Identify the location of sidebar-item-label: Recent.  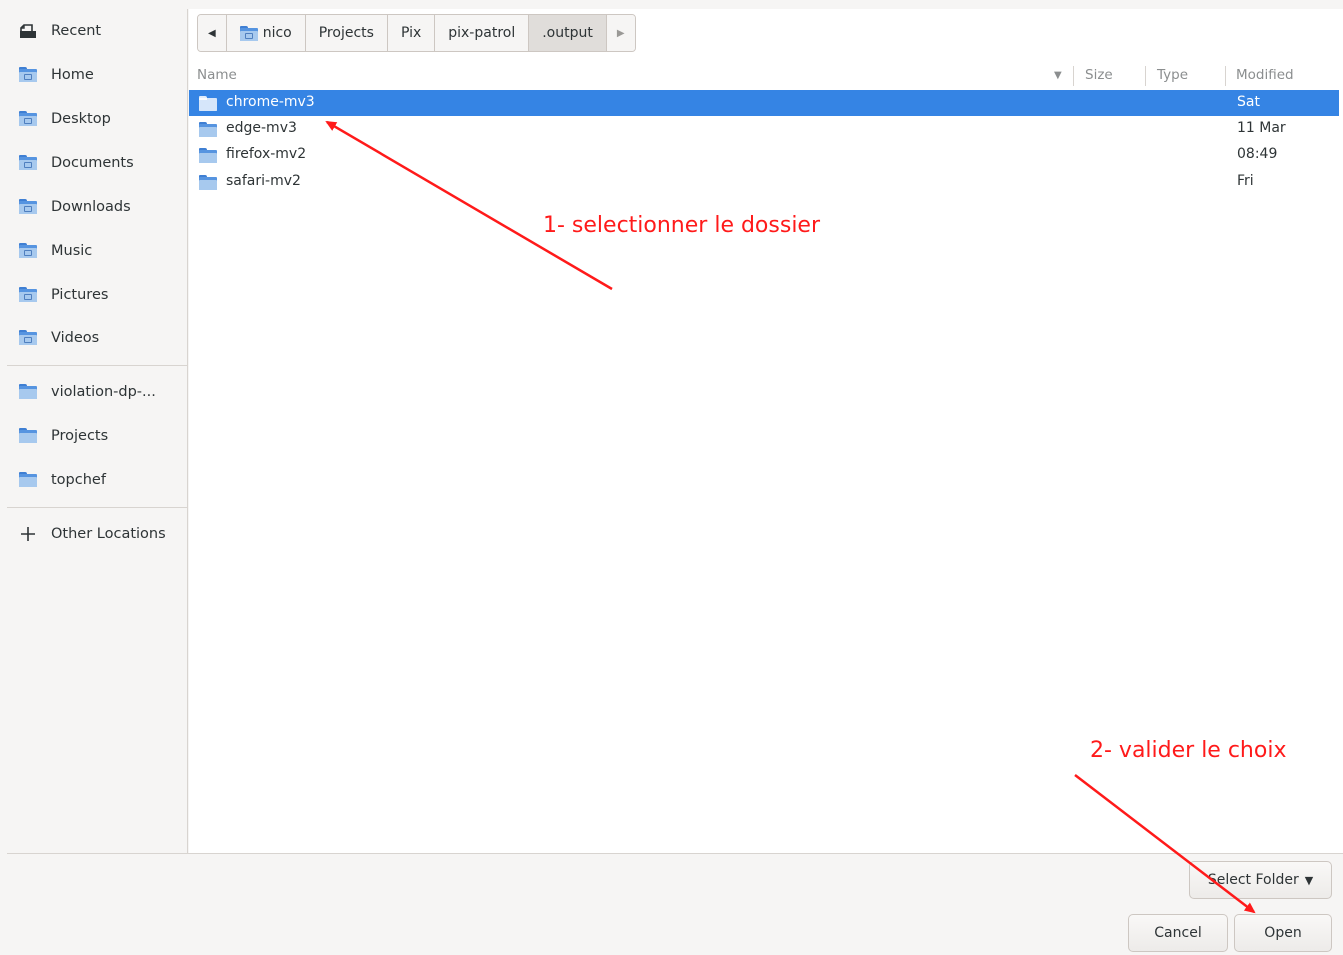
(76, 31).